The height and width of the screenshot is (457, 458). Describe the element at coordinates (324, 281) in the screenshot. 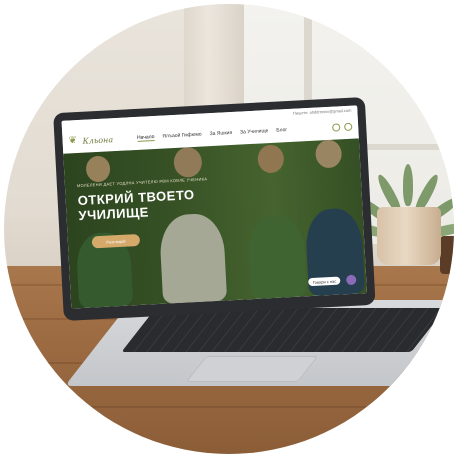

I see `chat-chip: Говори с нас` at that location.